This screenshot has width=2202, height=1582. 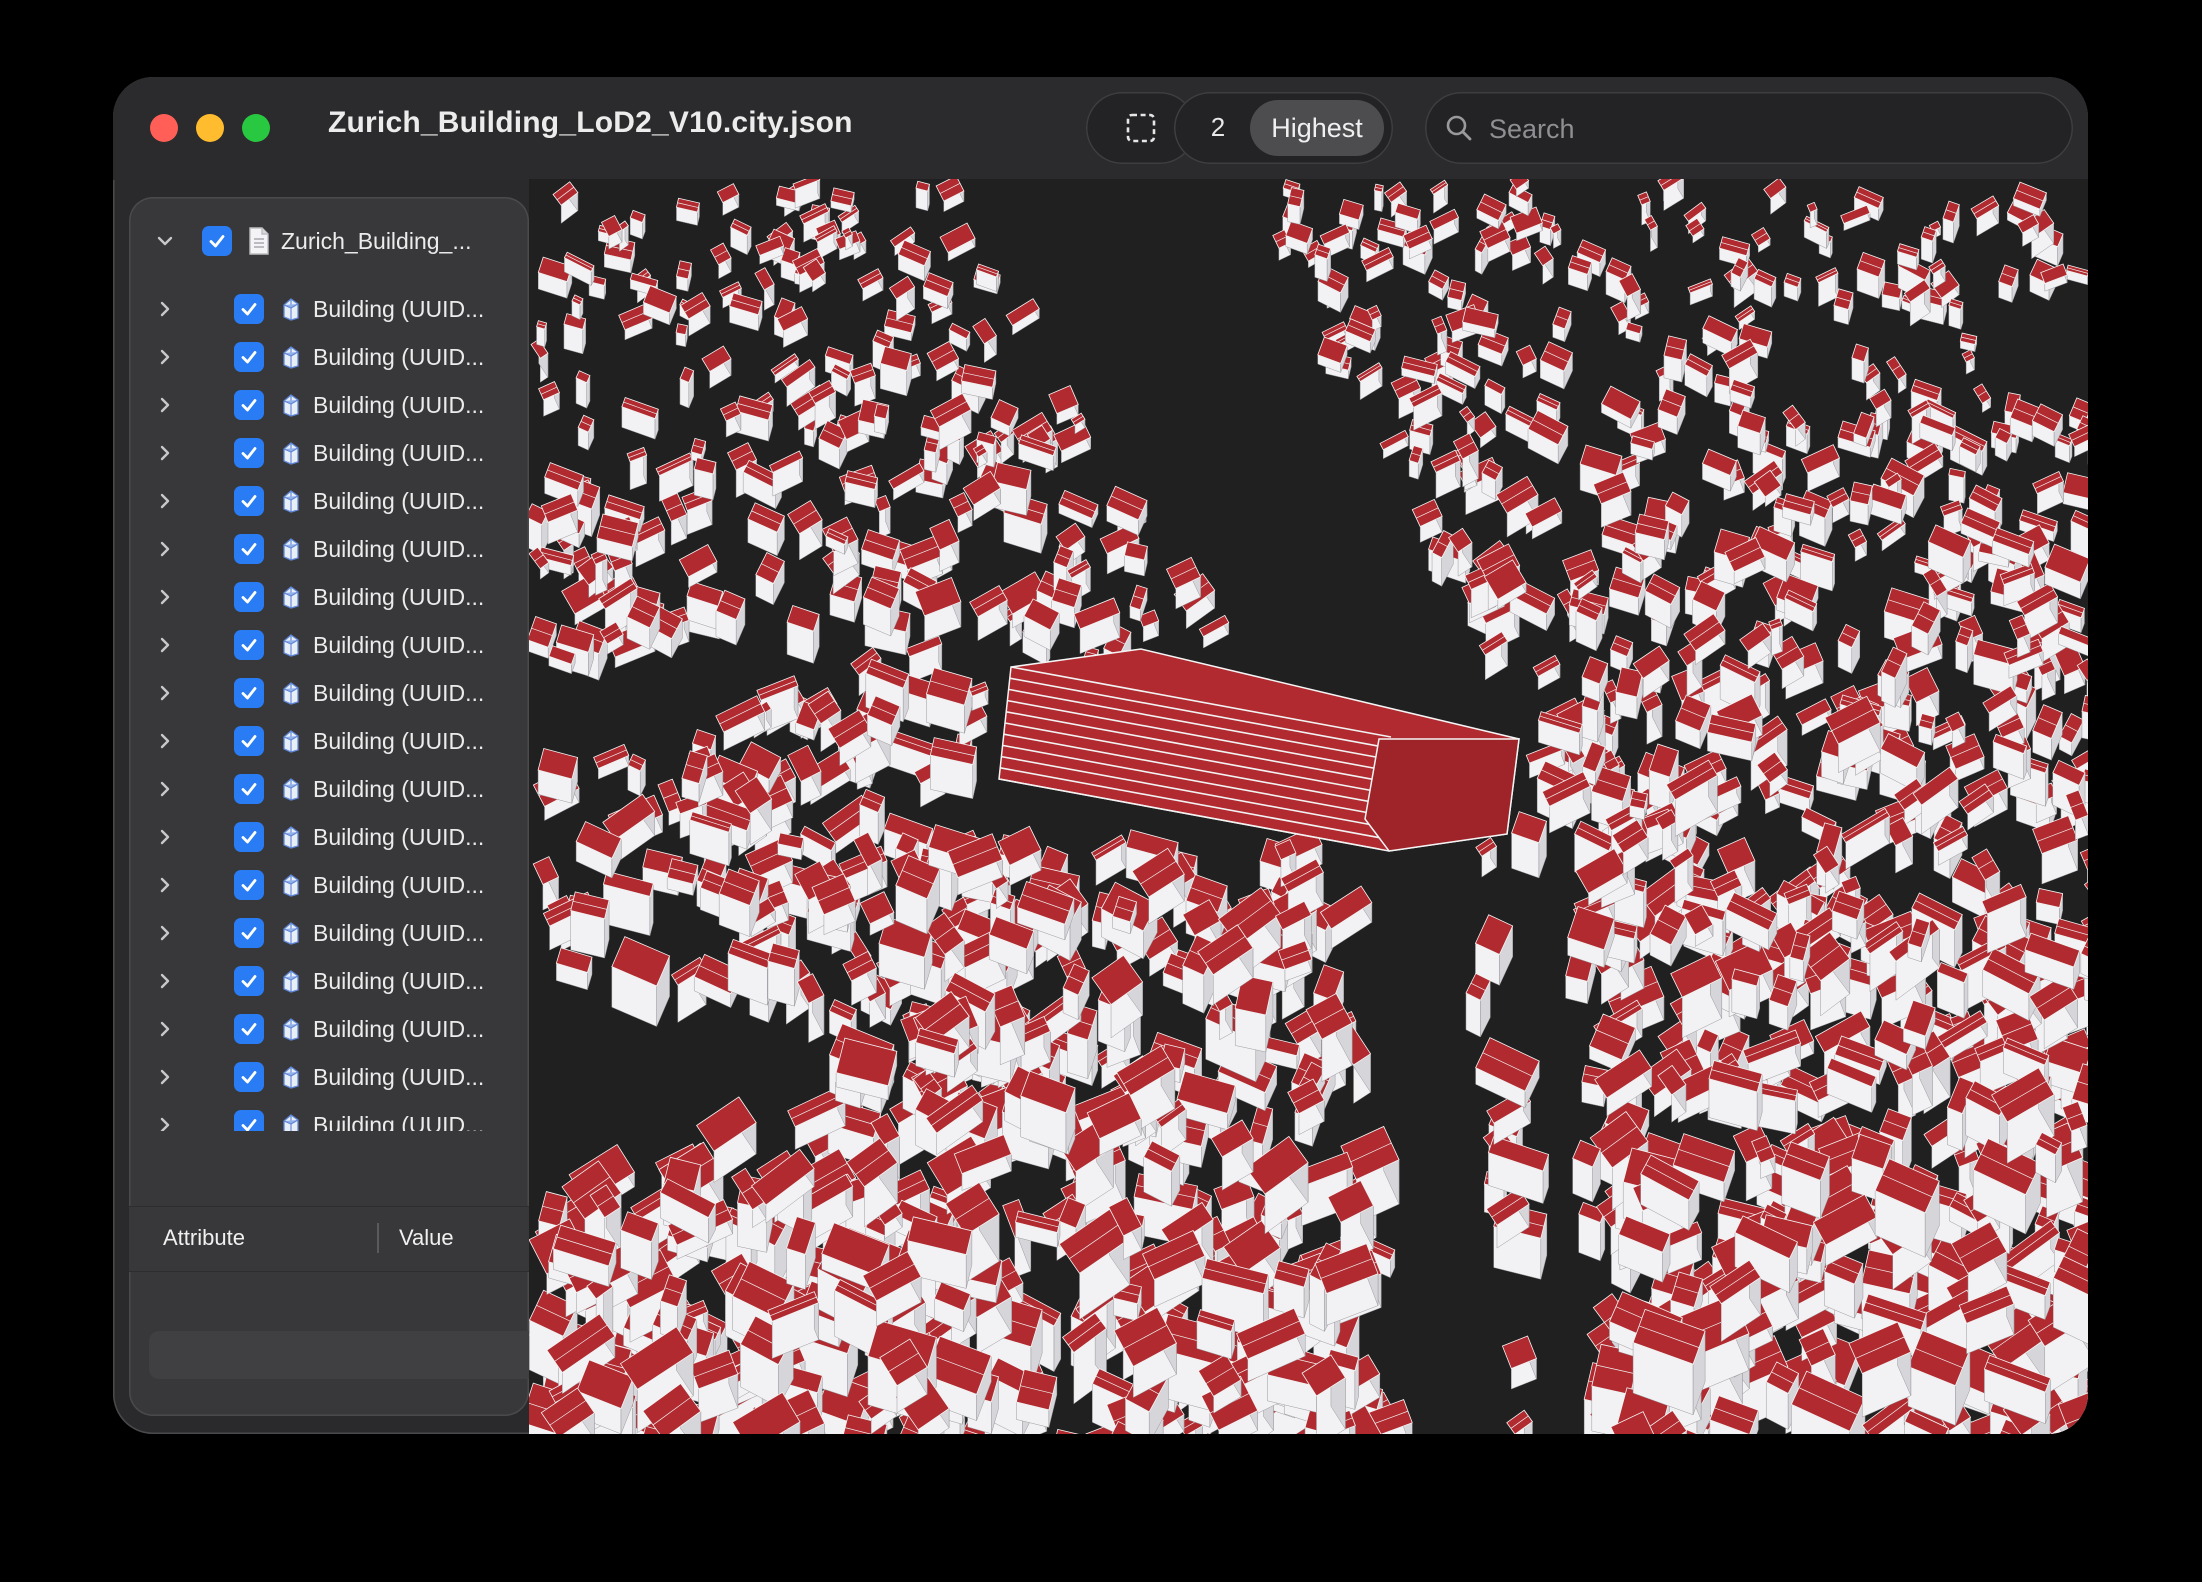 What do you see at coordinates (590, 122) in the screenshot?
I see `window-title: Zurich_Building_LoD2_V10.city.json` at bounding box center [590, 122].